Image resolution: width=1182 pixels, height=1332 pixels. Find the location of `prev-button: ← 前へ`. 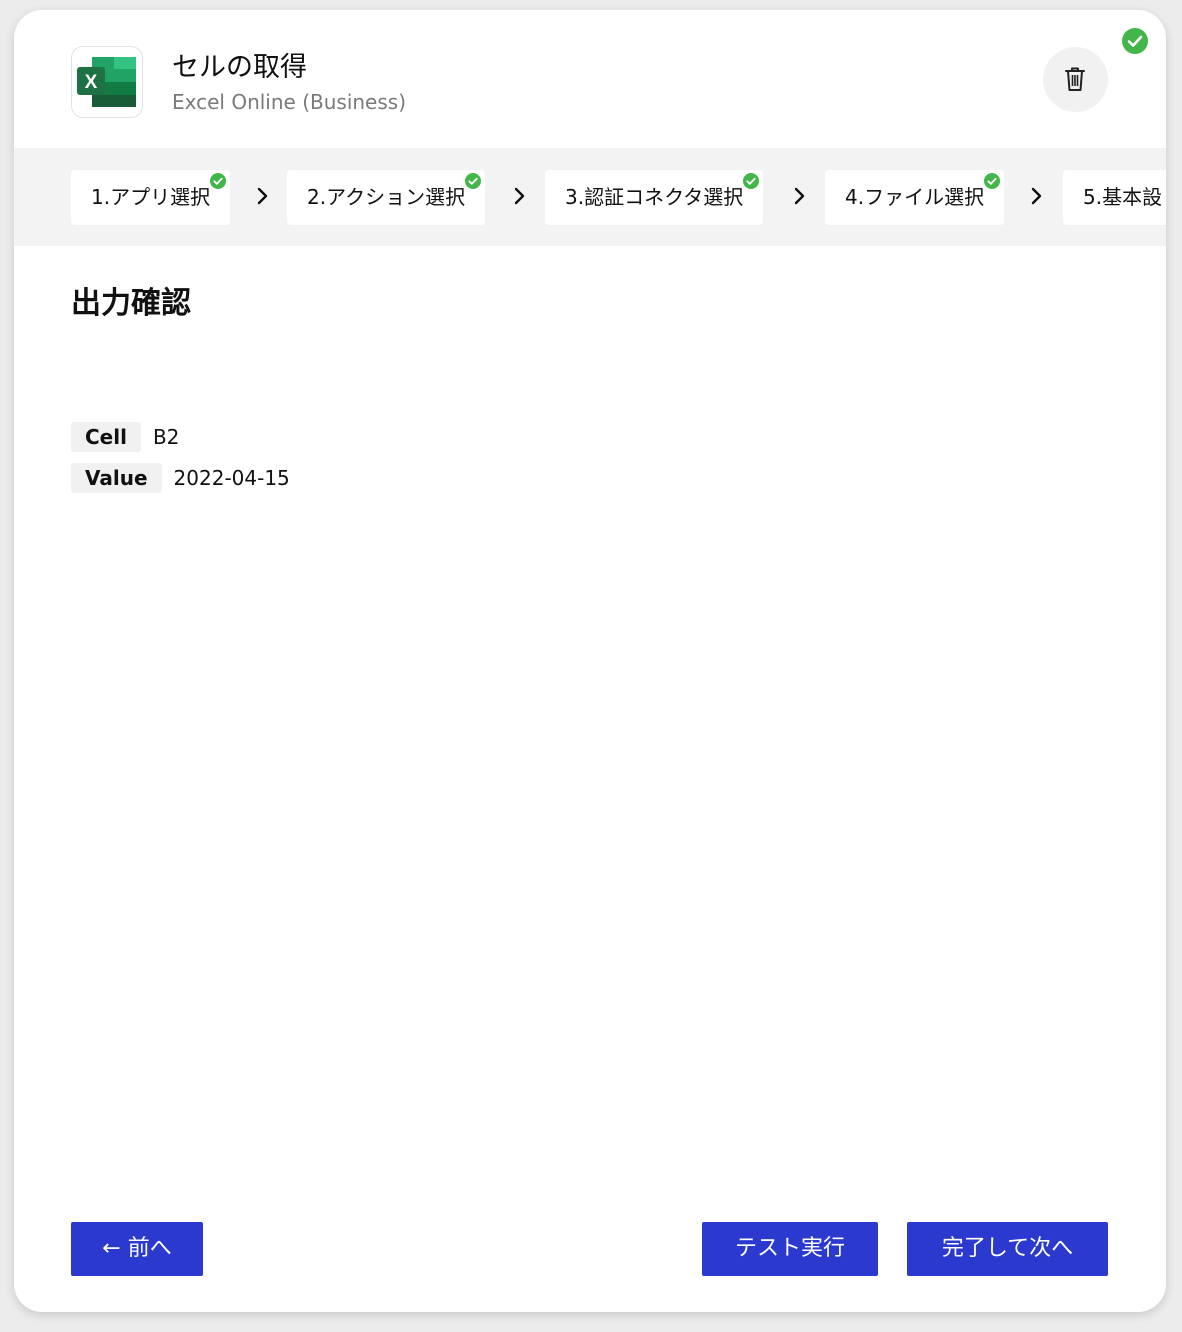

prev-button: ← 前へ is located at coordinates (137, 1249).